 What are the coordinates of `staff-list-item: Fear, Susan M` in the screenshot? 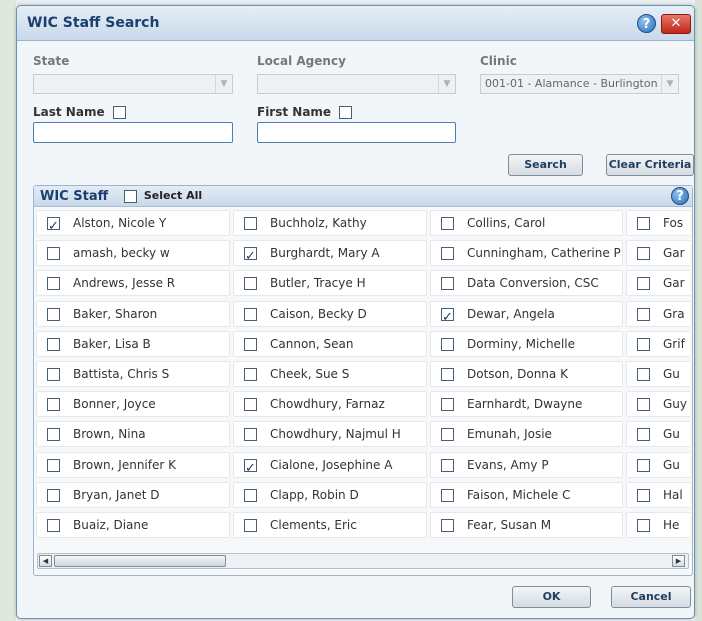 It's located at (526, 525).